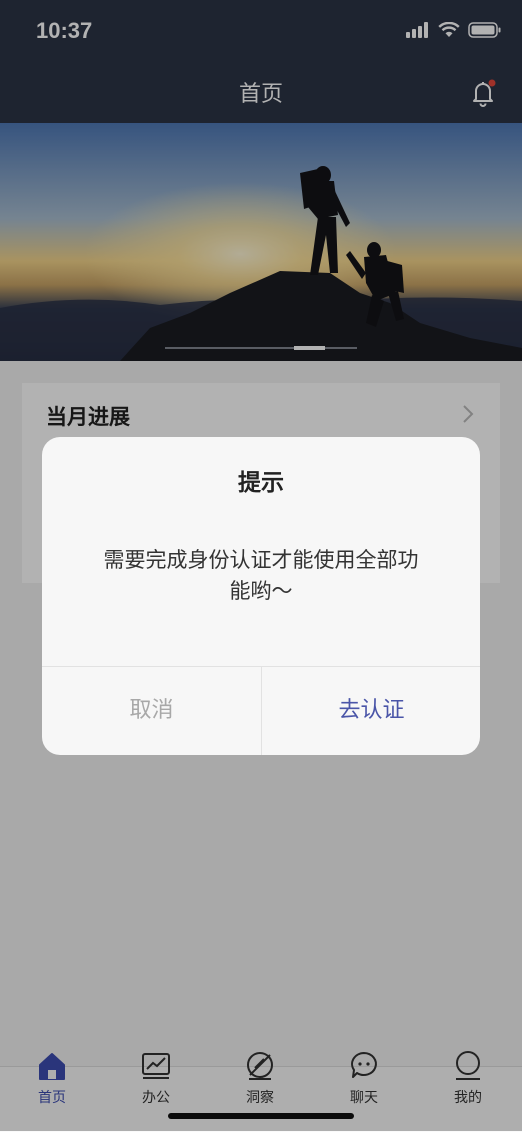 The height and width of the screenshot is (1132, 522). What do you see at coordinates (261, 575) in the screenshot?
I see `dialog-message: 需要完成身份认证才能使用全部功能哟～` at bounding box center [261, 575].